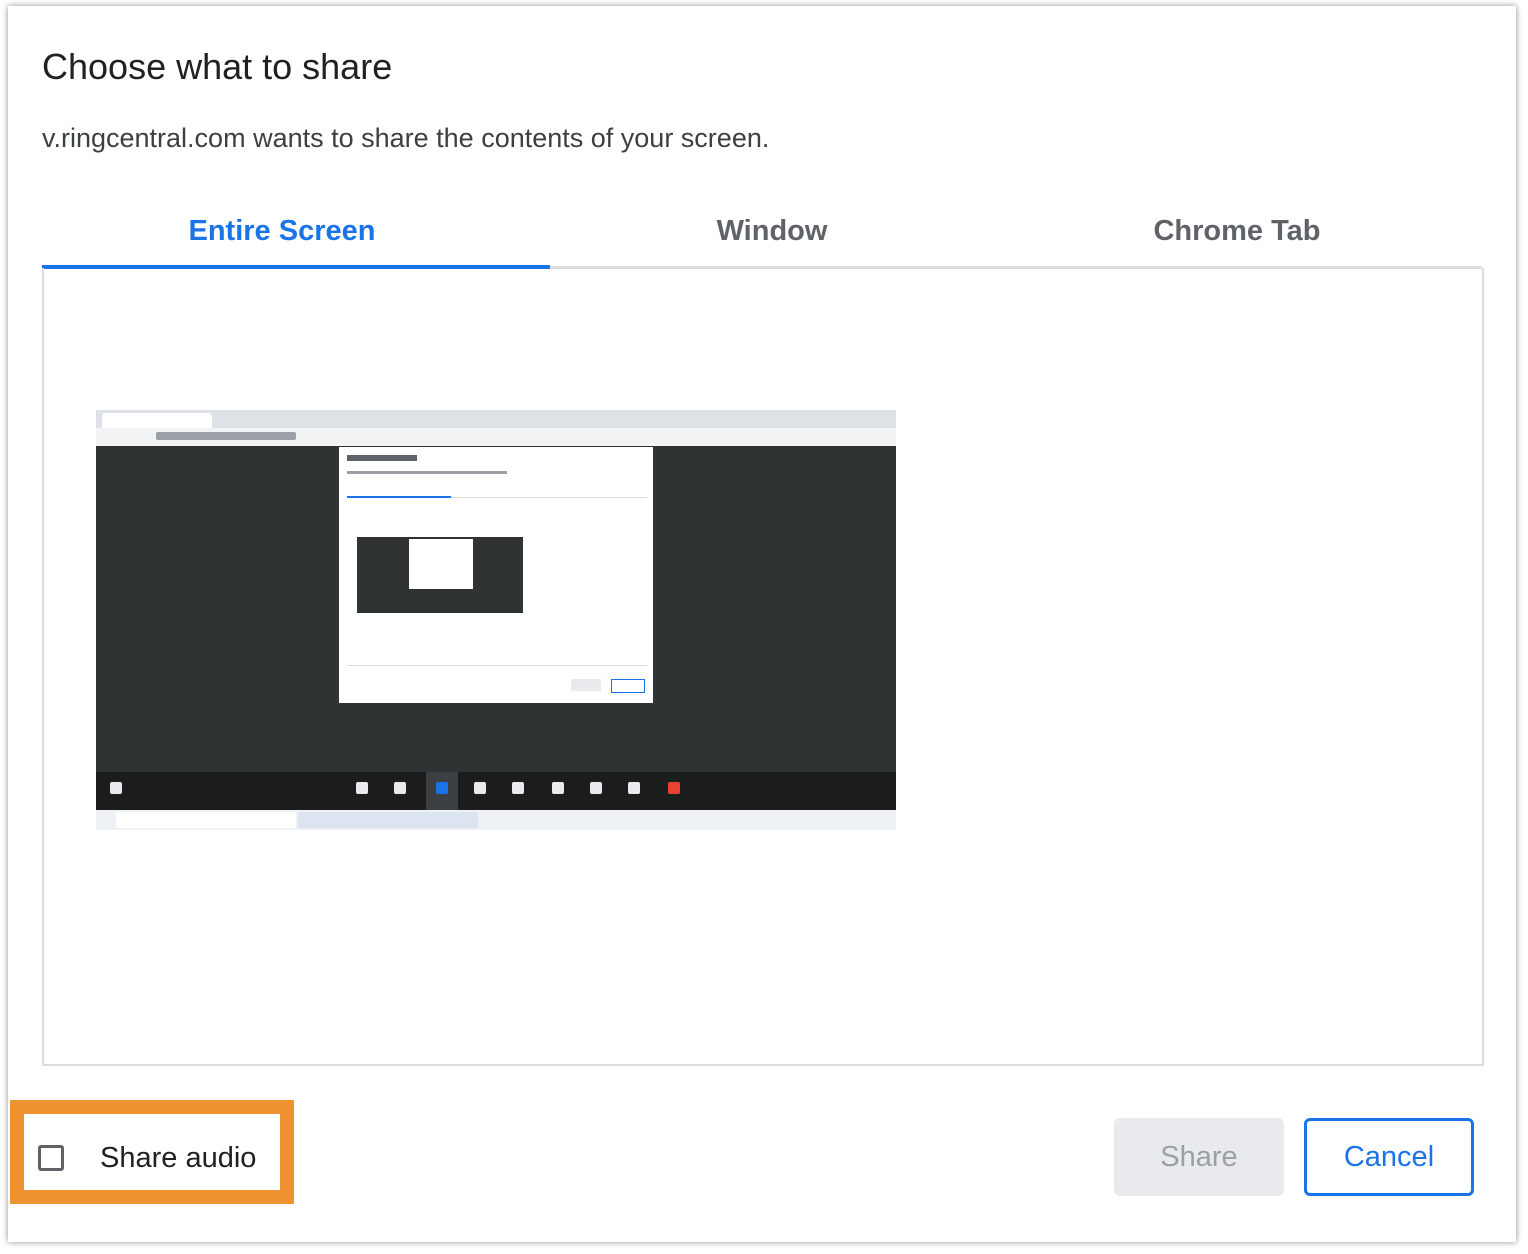 This screenshot has width=1528, height=1254. Describe the element at coordinates (772, 231) in the screenshot. I see `tab-window: Window` at that location.